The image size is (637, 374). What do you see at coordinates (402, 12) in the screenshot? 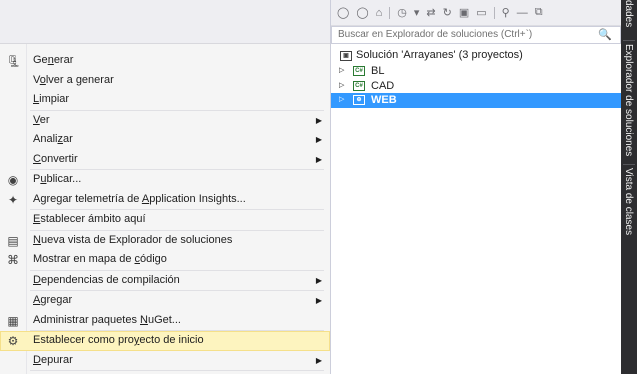
I see `toolbar-button-icon: ◷` at bounding box center [402, 12].